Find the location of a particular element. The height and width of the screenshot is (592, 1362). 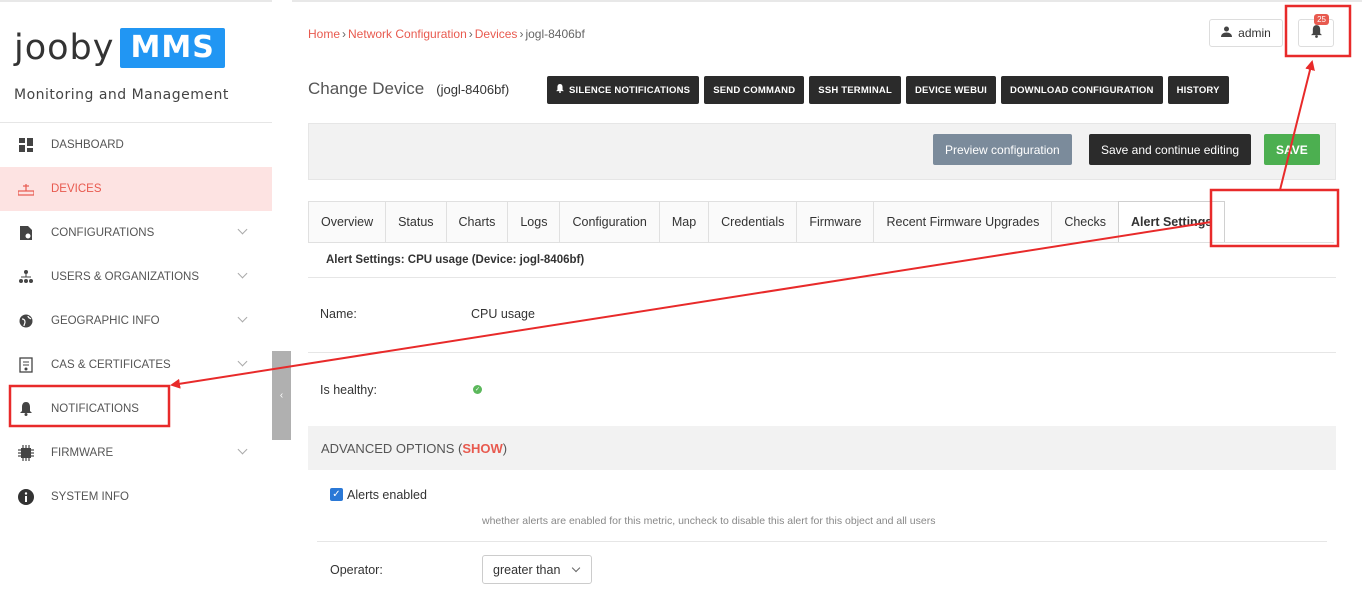

advanced-options-header: ADVANCED OPTIONS (SHOW) is located at coordinates (822, 448).